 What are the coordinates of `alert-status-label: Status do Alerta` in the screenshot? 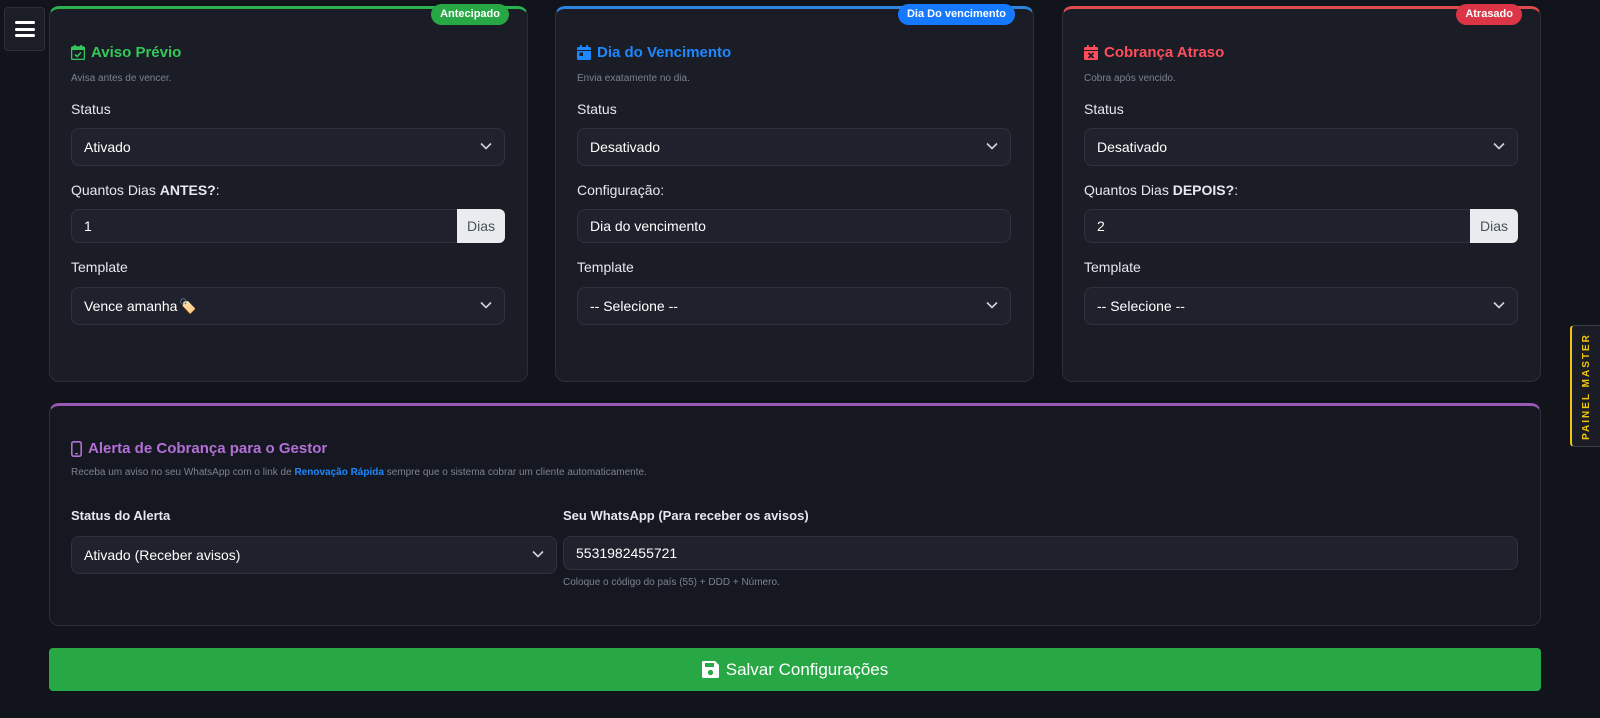 It's located at (121, 515).